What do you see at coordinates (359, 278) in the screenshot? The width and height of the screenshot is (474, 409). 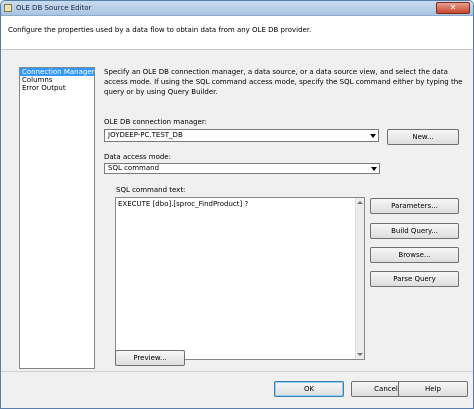 I see `vertical-scrollbar` at bounding box center [359, 278].